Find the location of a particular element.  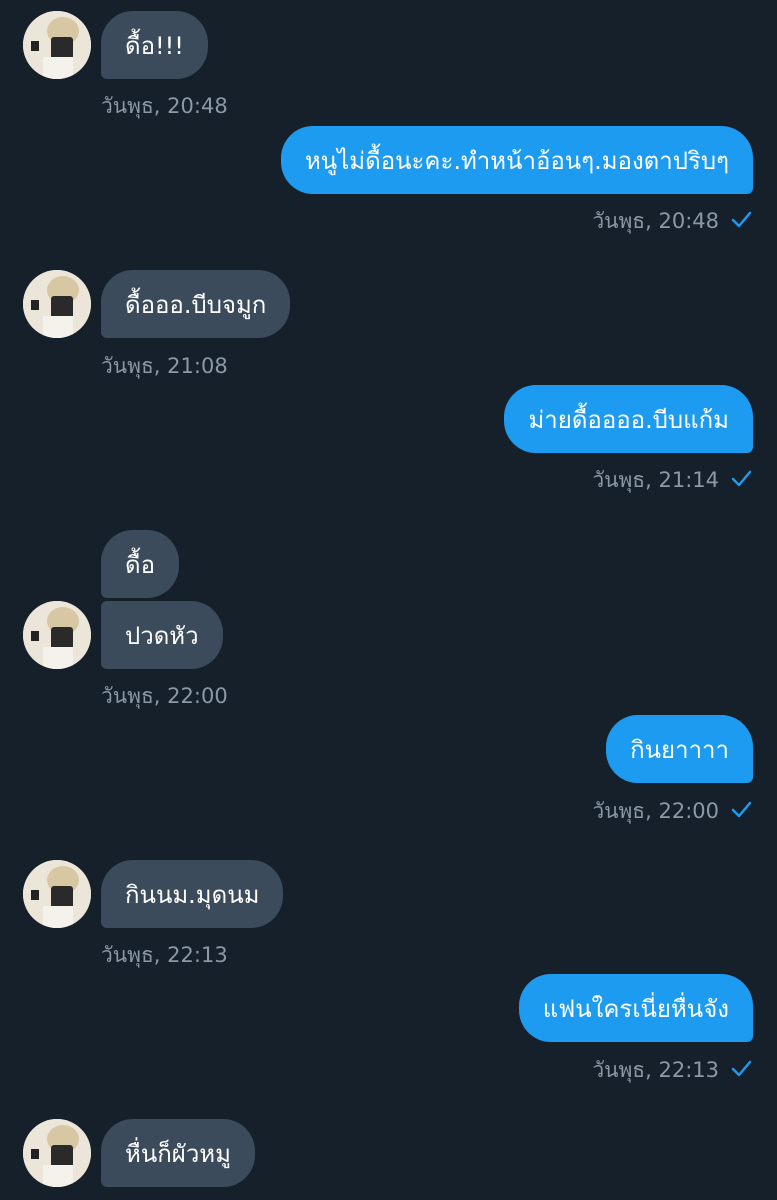

message-bubble-incoming: หื่นก็ผัวหมู is located at coordinates (178, 1153).